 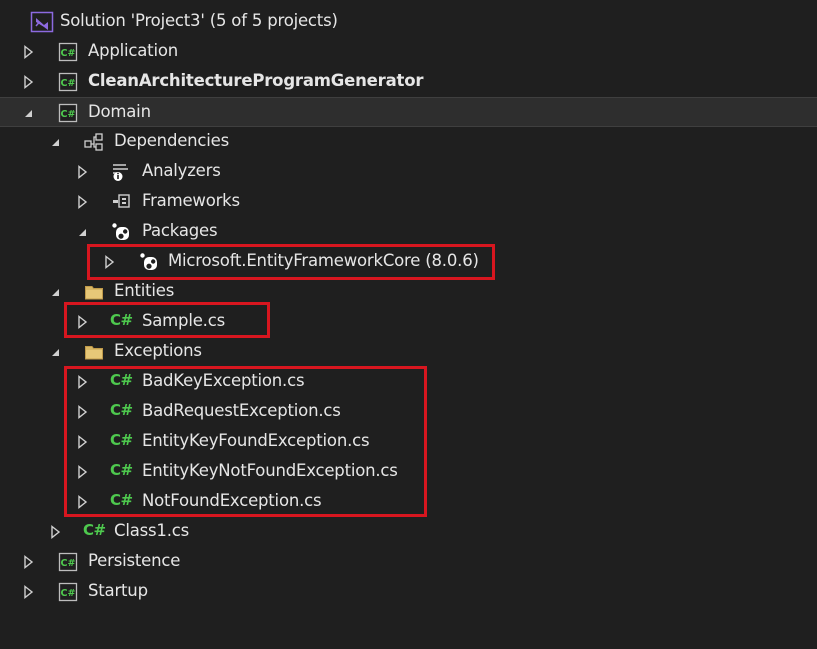 I want to click on tree-row-file-exception: C# NotFoundException.cs, so click(x=408, y=502).